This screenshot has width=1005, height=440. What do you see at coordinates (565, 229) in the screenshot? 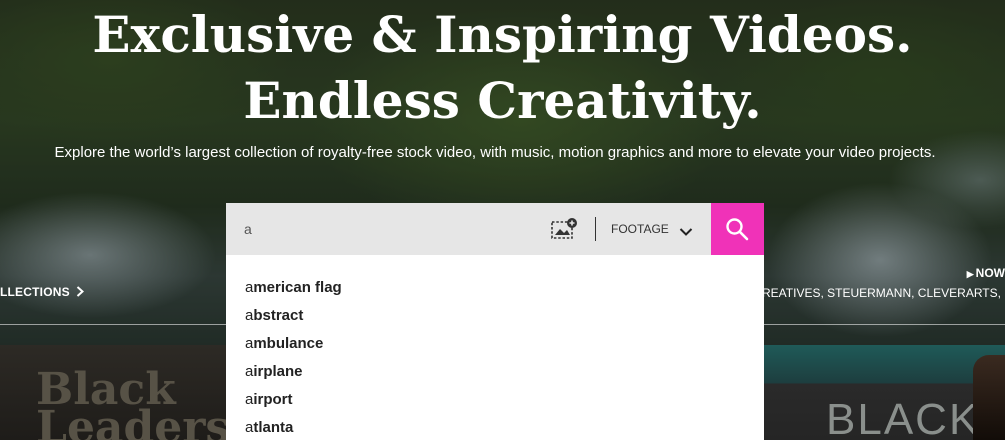
I see `image-search-icon` at bounding box center [565, 229].